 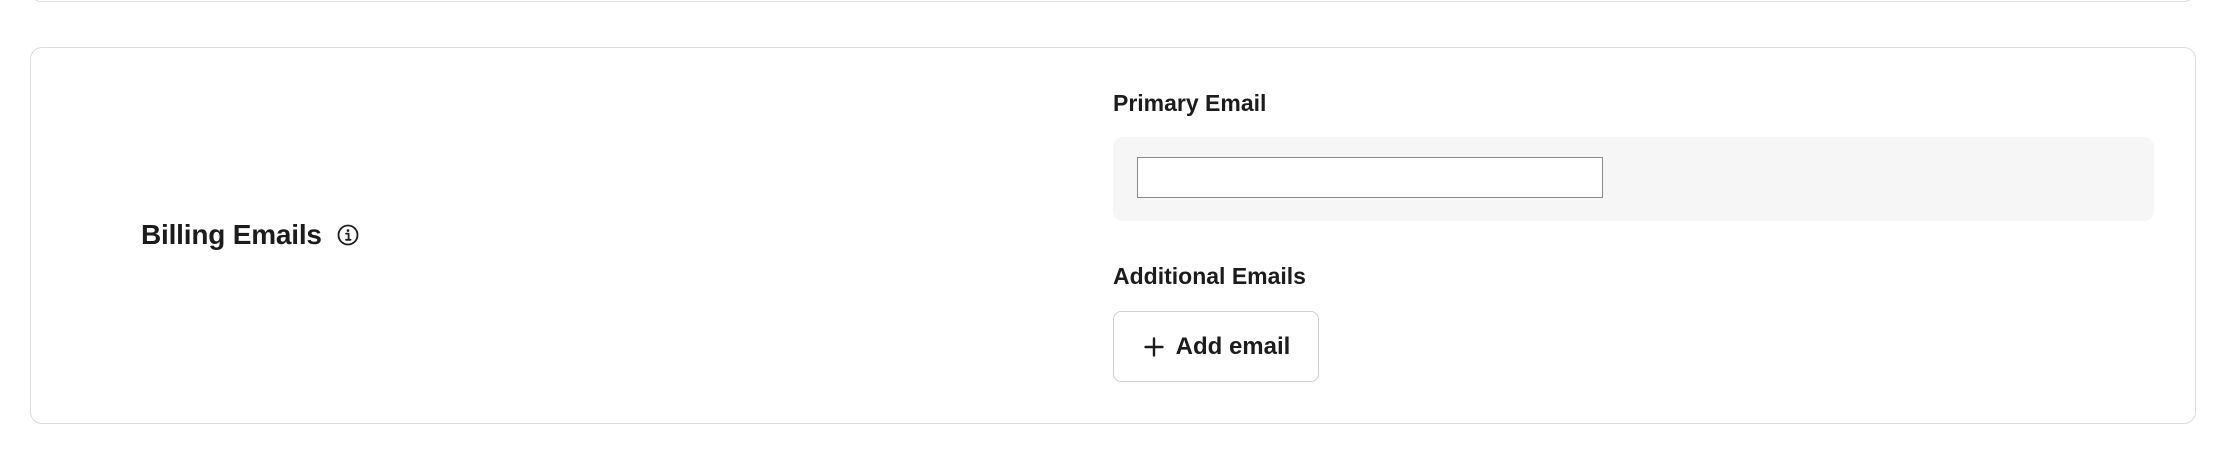 I want to click on info-icon, so click(x=348, y=235).